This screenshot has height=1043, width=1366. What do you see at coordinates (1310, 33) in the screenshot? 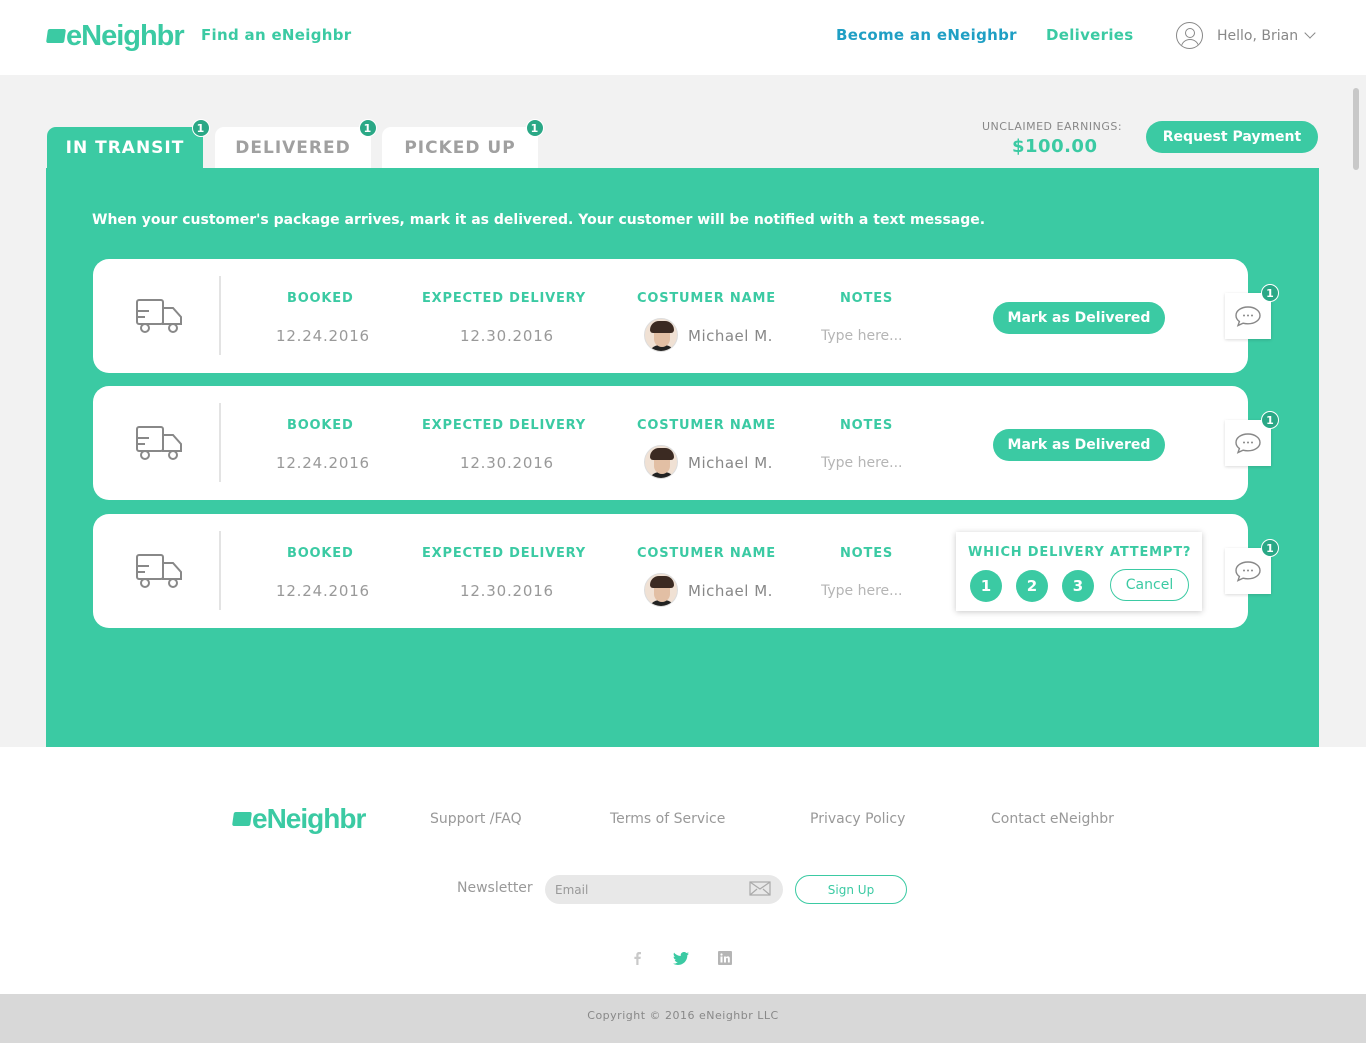
I see `chevron-down-icon` at bounding box center [1310, 33].